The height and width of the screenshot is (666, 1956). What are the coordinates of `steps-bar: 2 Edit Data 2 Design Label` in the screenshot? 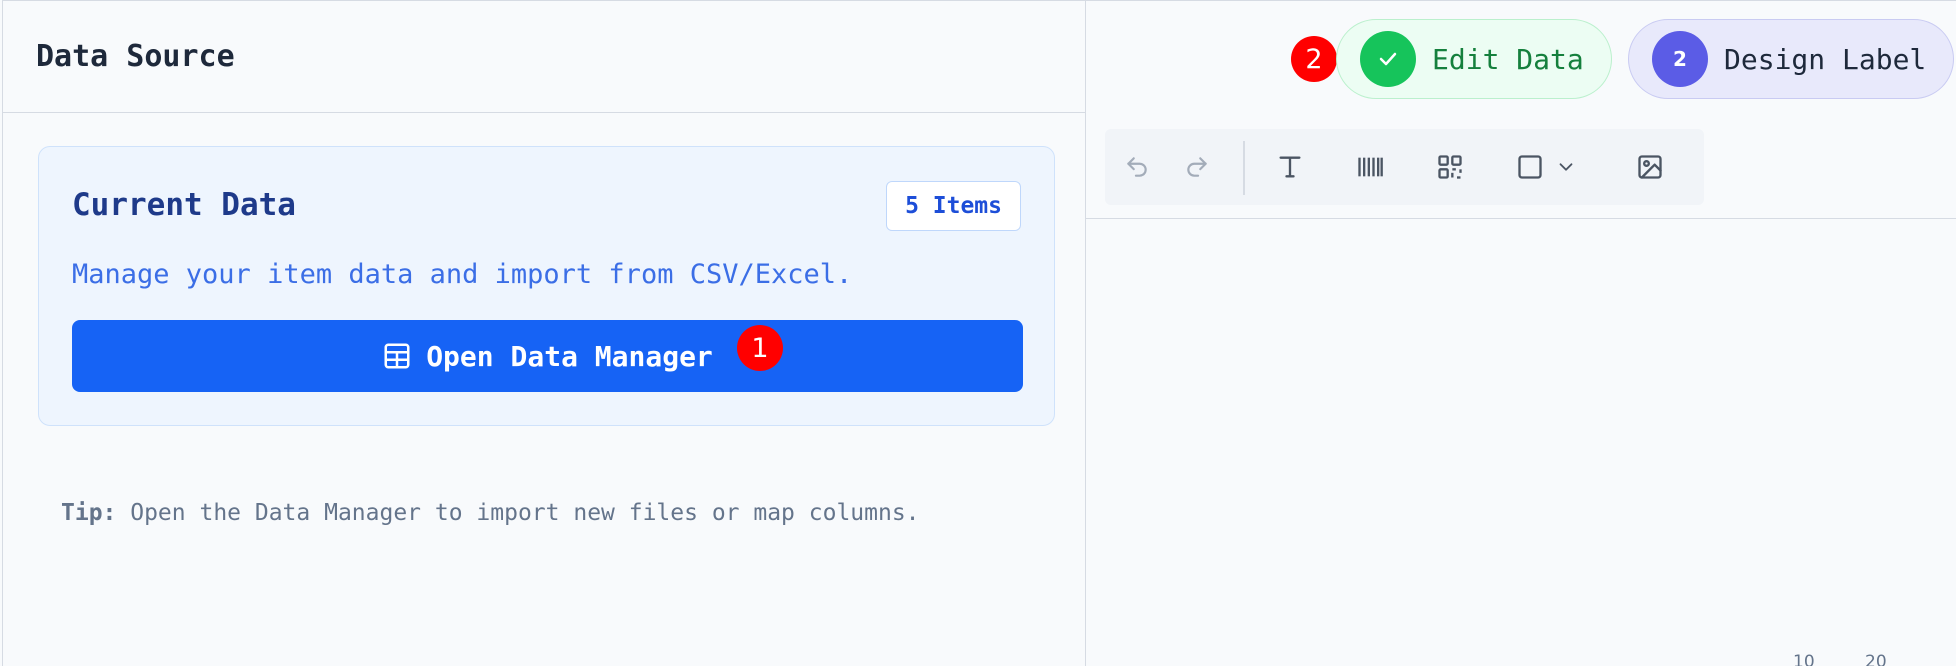 It's located at (1521, 56).